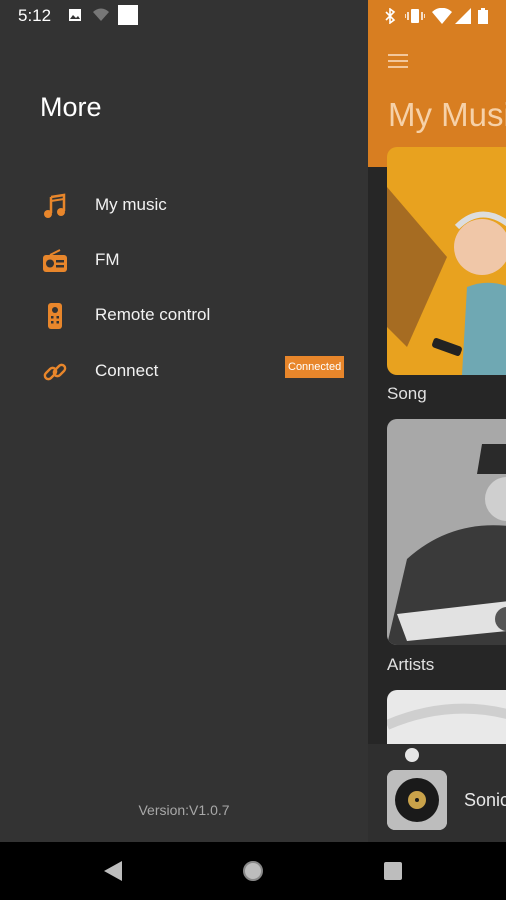  Describe the element at coordinates (71, 107) in the screenshot. I see `drawer-title: More` at that location.